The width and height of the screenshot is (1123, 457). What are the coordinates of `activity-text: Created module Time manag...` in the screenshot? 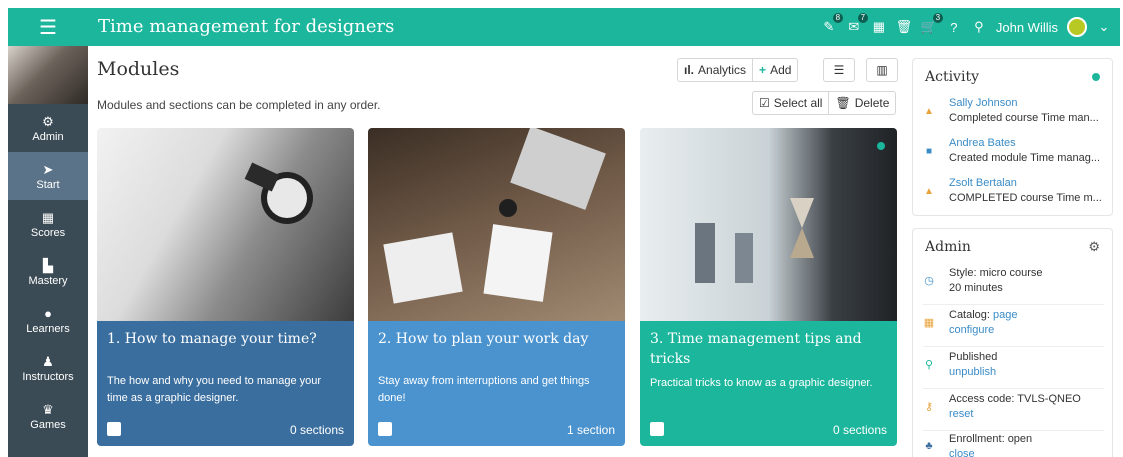 It's located at (1025, 158).